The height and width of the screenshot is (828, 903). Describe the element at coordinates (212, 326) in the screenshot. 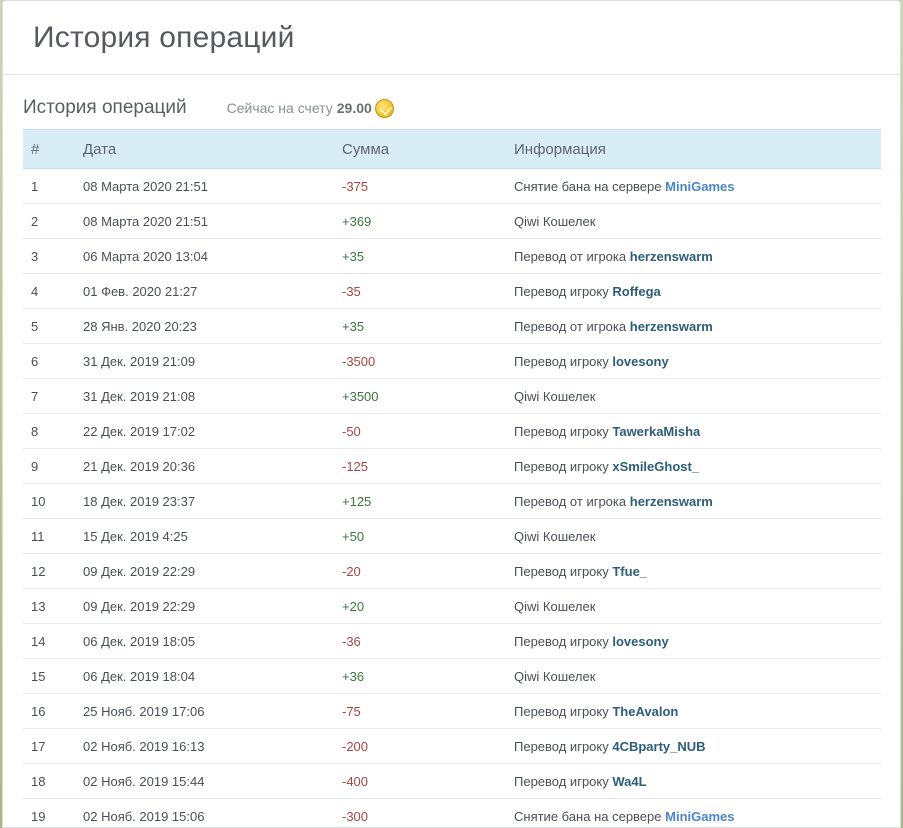

I see `row-date: 28 Янв. 2020 20:23` at that location.